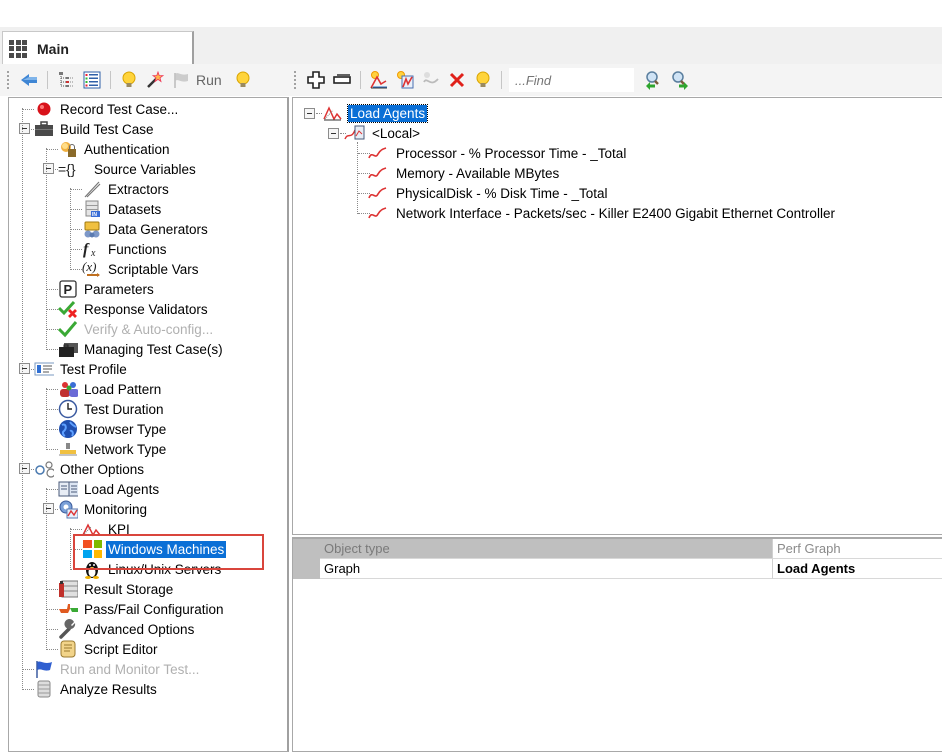 Image resolution: width=942 pixels, height=752 pixels. Describe the element at coordinates (464, 173) in the screenshot. I see `counter-item: Memory - Available MBytes` at that location.